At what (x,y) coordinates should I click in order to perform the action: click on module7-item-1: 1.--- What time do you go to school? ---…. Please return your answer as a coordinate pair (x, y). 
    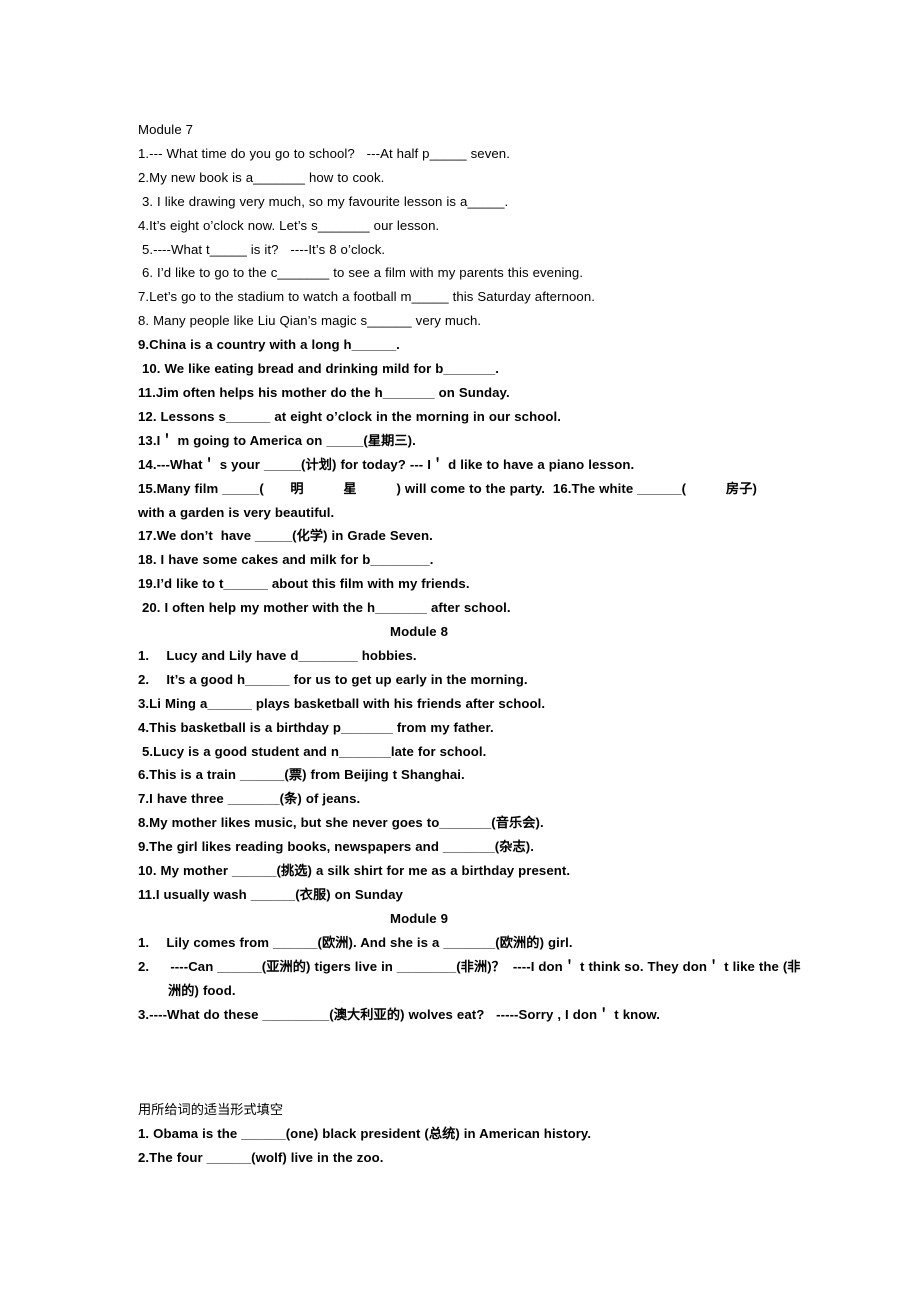
    Looking at the image, I should click on (324, 153).